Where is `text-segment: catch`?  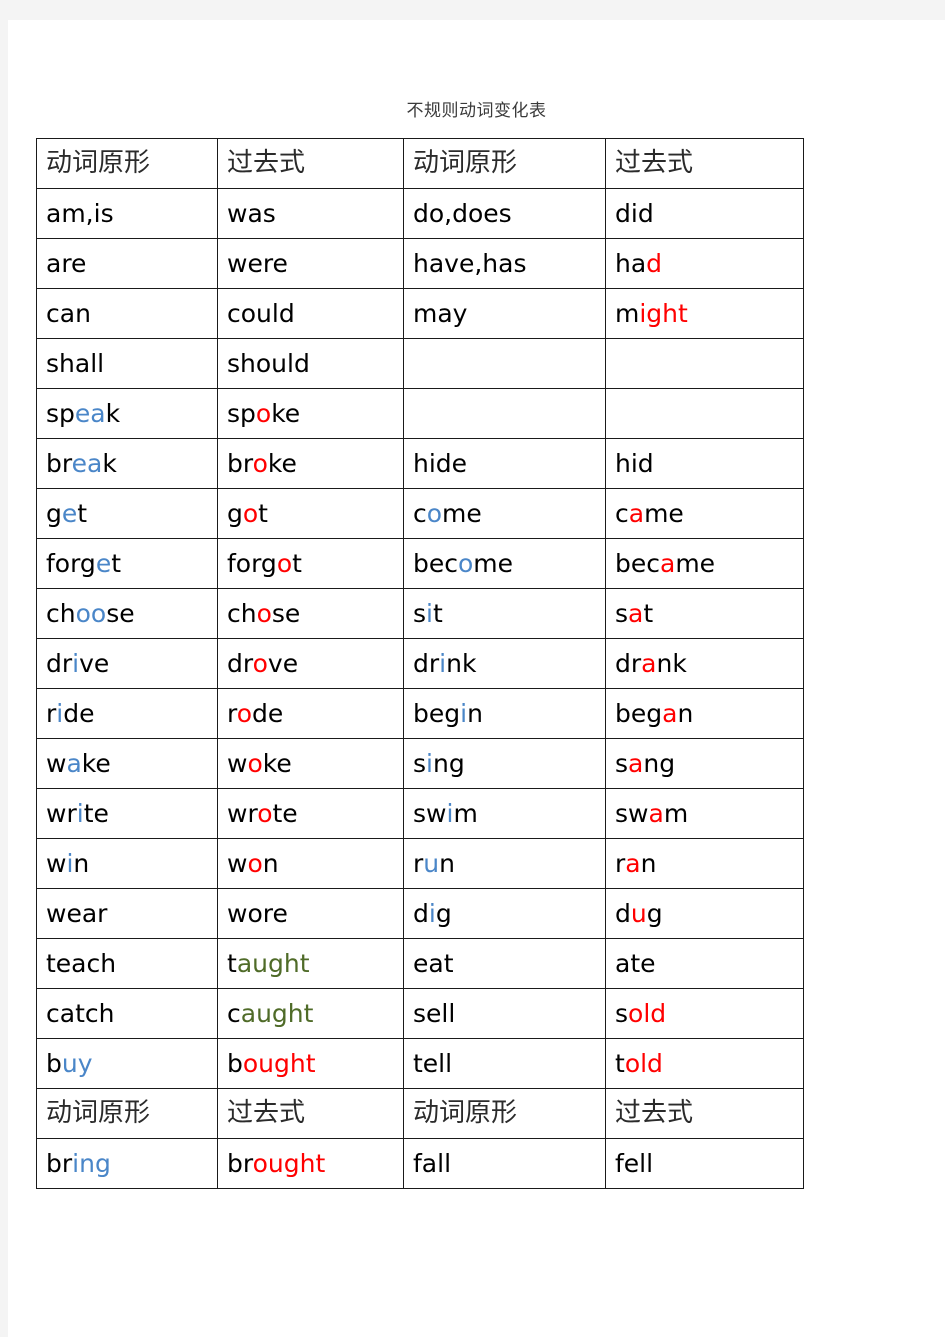 text-segment: catch is located at coordinates (80, 1013).